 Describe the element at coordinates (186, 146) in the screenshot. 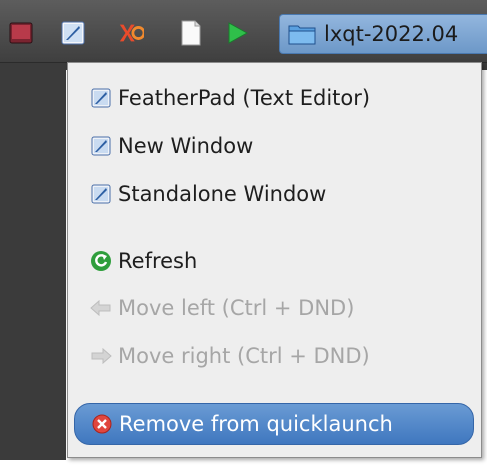

I see `menu-item-label: New Window` at that location.